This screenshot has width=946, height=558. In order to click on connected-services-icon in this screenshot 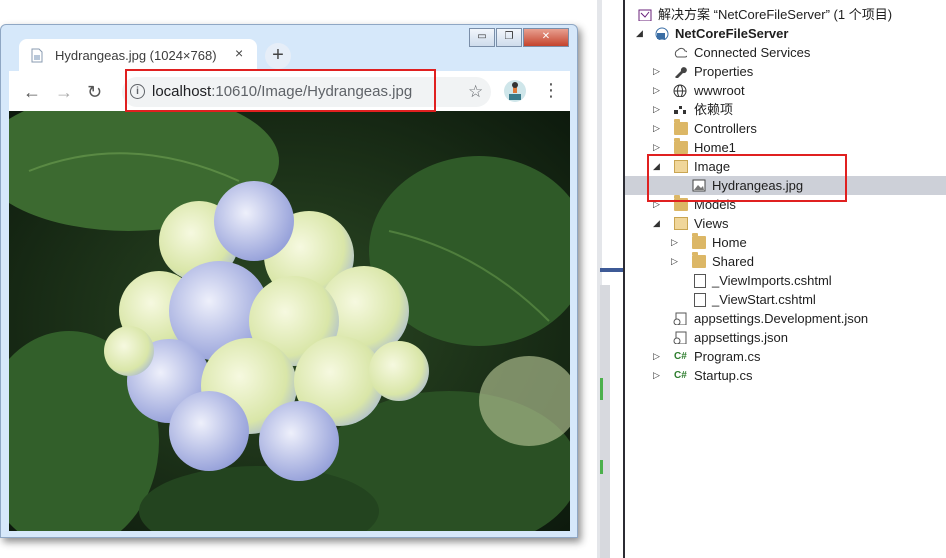, I will do `click(680, 52)`.